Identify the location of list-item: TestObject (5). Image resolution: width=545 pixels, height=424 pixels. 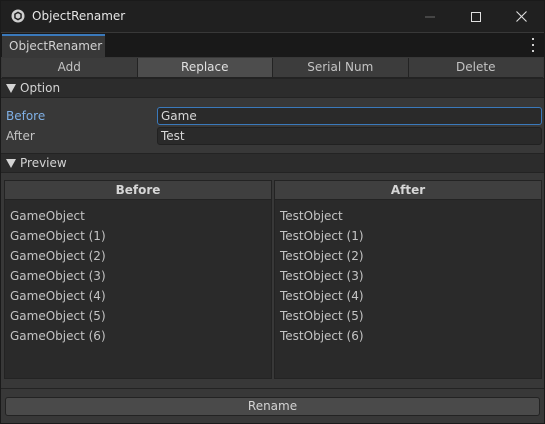
(322, 316).